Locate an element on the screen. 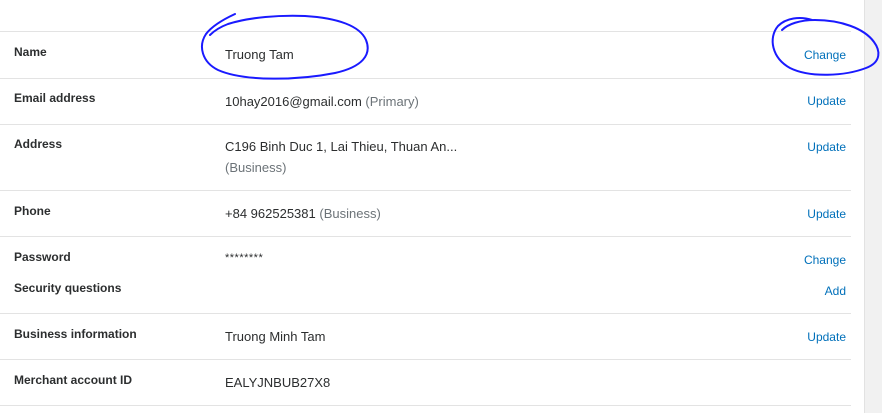  email-value: 10hay2016@gmail.com is located at coordinates (293, 101).